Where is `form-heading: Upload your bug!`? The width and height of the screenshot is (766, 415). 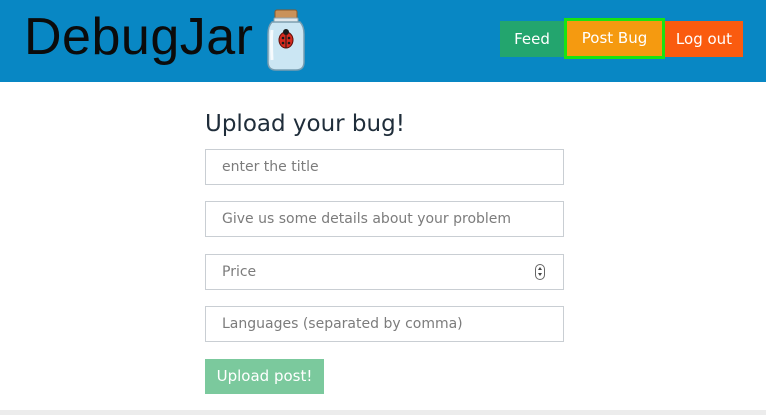
form-heading: Upload your bug! is located at coordinates (305, 124).